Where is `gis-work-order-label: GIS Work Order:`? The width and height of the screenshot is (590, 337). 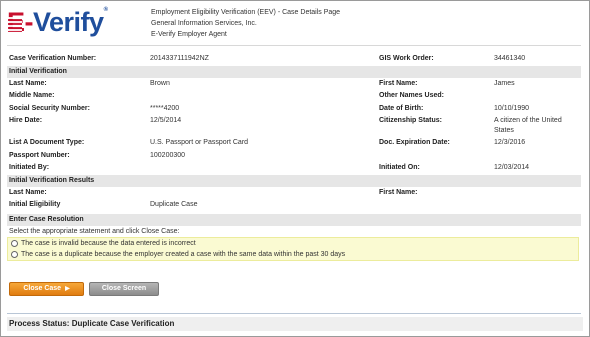 gis-work-order-label: GIS Work Order: is located at coordinates (406, 58).